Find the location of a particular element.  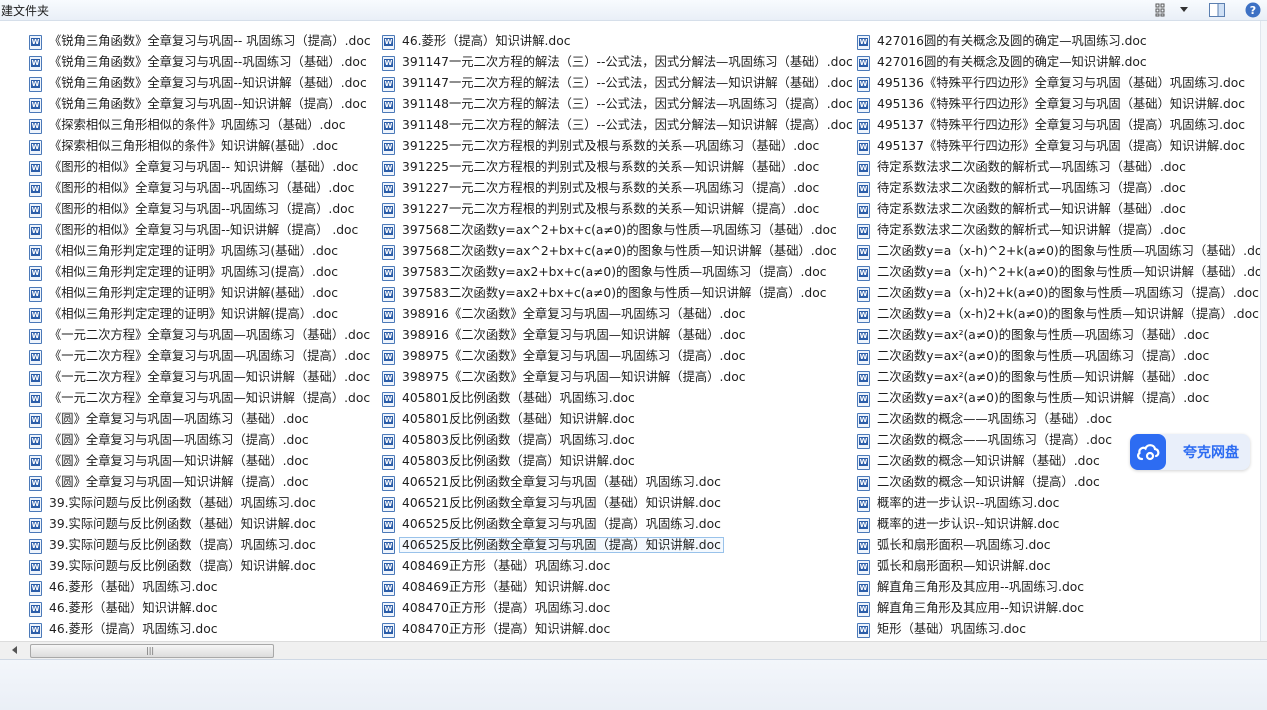

file-item: 《一元二次方程》全章复习与巩固—知识讲解（基础）.doc is located at coordinates (200, 377).